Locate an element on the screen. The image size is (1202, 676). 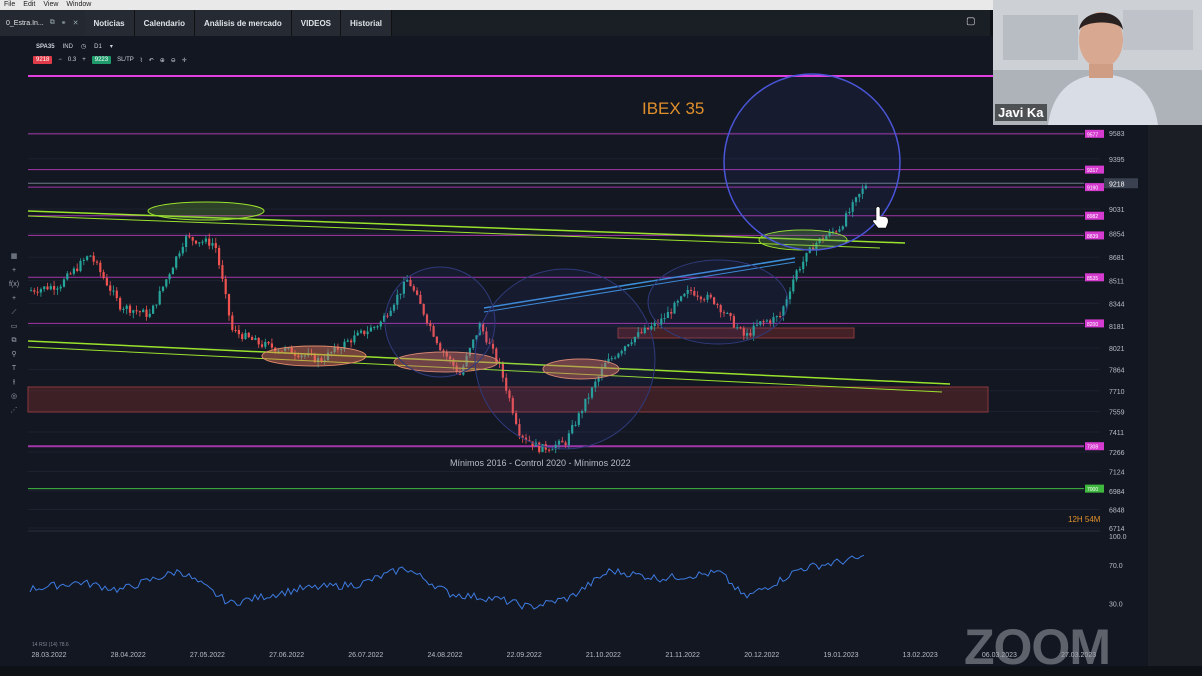
price-tick: 8681 is located at coordinates (1117, 258).